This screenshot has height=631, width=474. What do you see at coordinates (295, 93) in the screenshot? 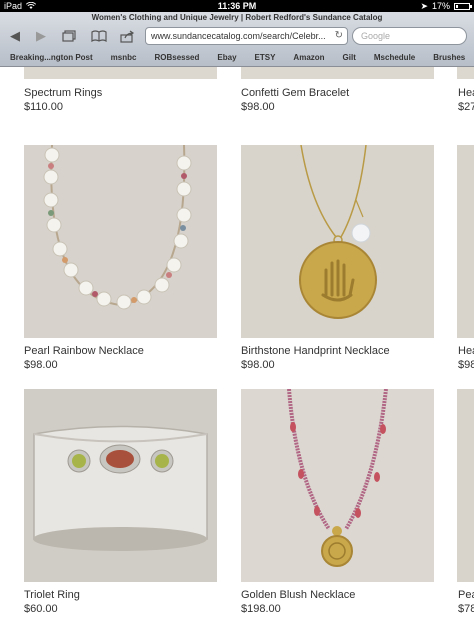
I see `product-name: Confetti Gem Bracelet` at bounding box center [295, 93].